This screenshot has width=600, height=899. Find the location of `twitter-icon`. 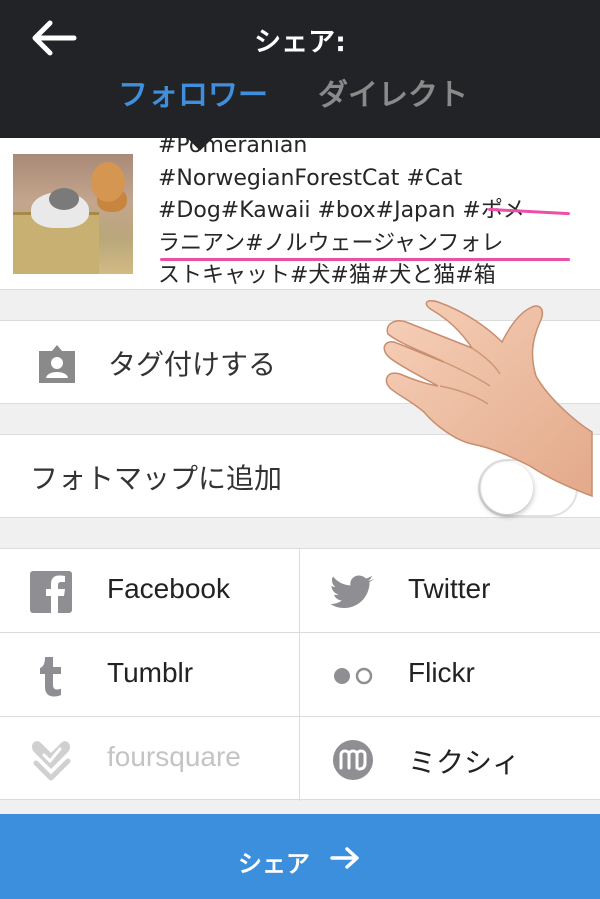

twitter-icon is located at coordinates (352, 591).